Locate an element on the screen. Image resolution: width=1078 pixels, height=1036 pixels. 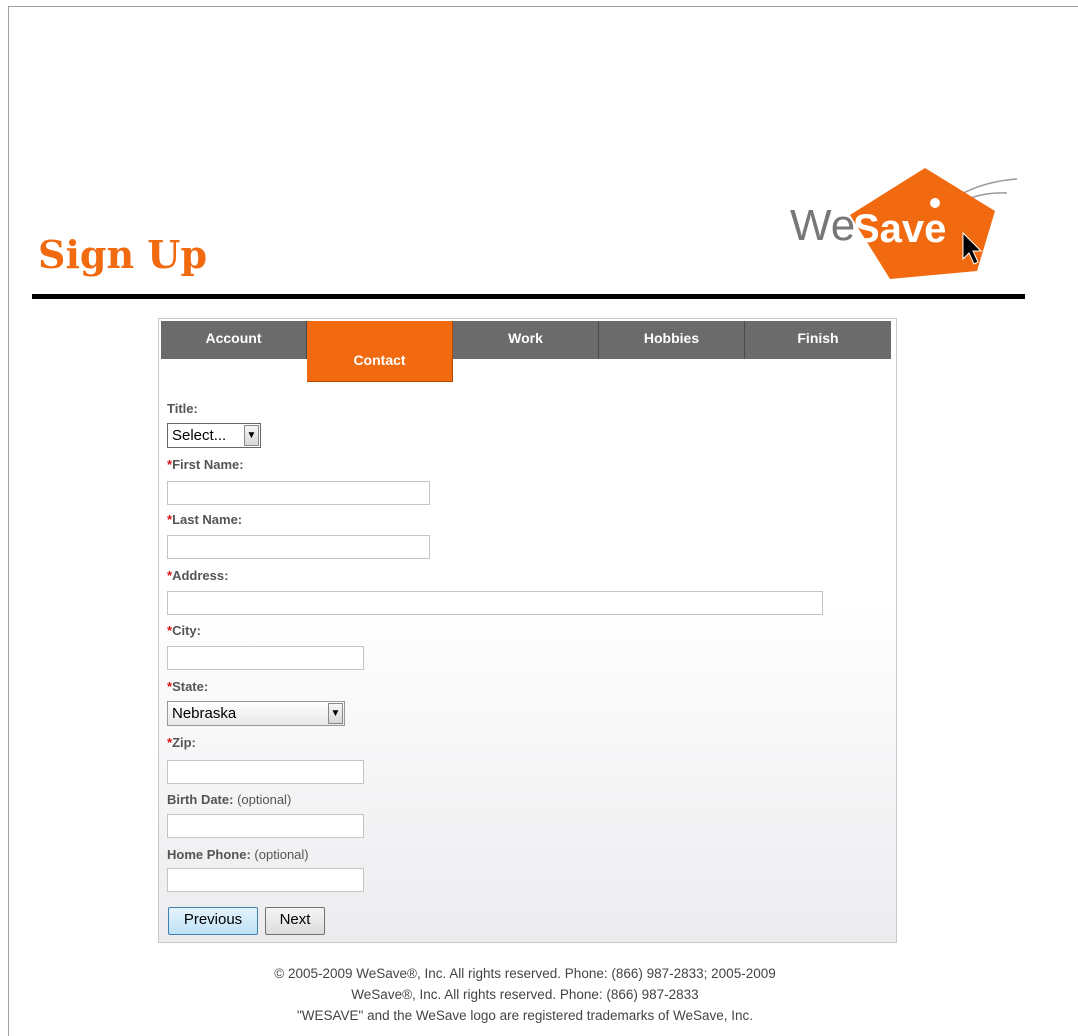
address-label-text: Address: is located at coordinates (200, 575).